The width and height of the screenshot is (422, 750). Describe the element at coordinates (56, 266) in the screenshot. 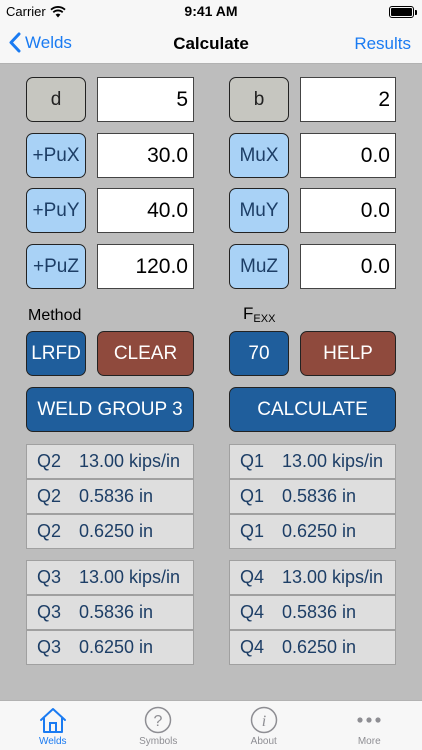

I see `puz-button: +PuZ` at that location.